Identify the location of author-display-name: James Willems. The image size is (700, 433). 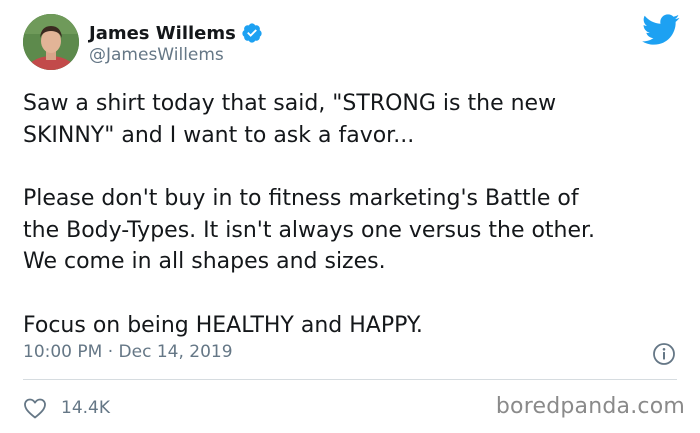
(162, 33).